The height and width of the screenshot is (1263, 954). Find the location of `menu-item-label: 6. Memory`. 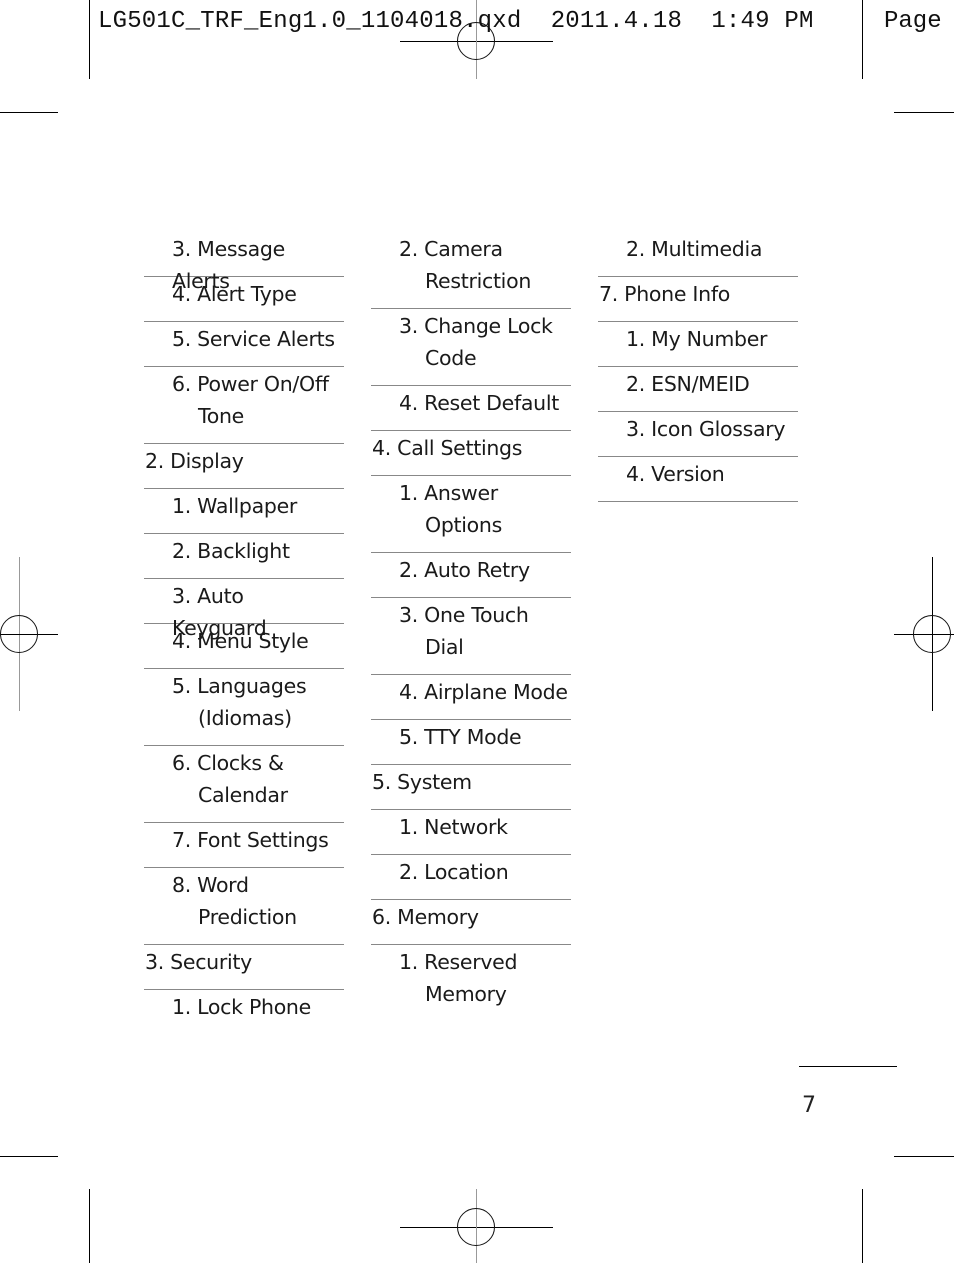

menu-item-label: 6. Memory is located at coordinates (425, 917).